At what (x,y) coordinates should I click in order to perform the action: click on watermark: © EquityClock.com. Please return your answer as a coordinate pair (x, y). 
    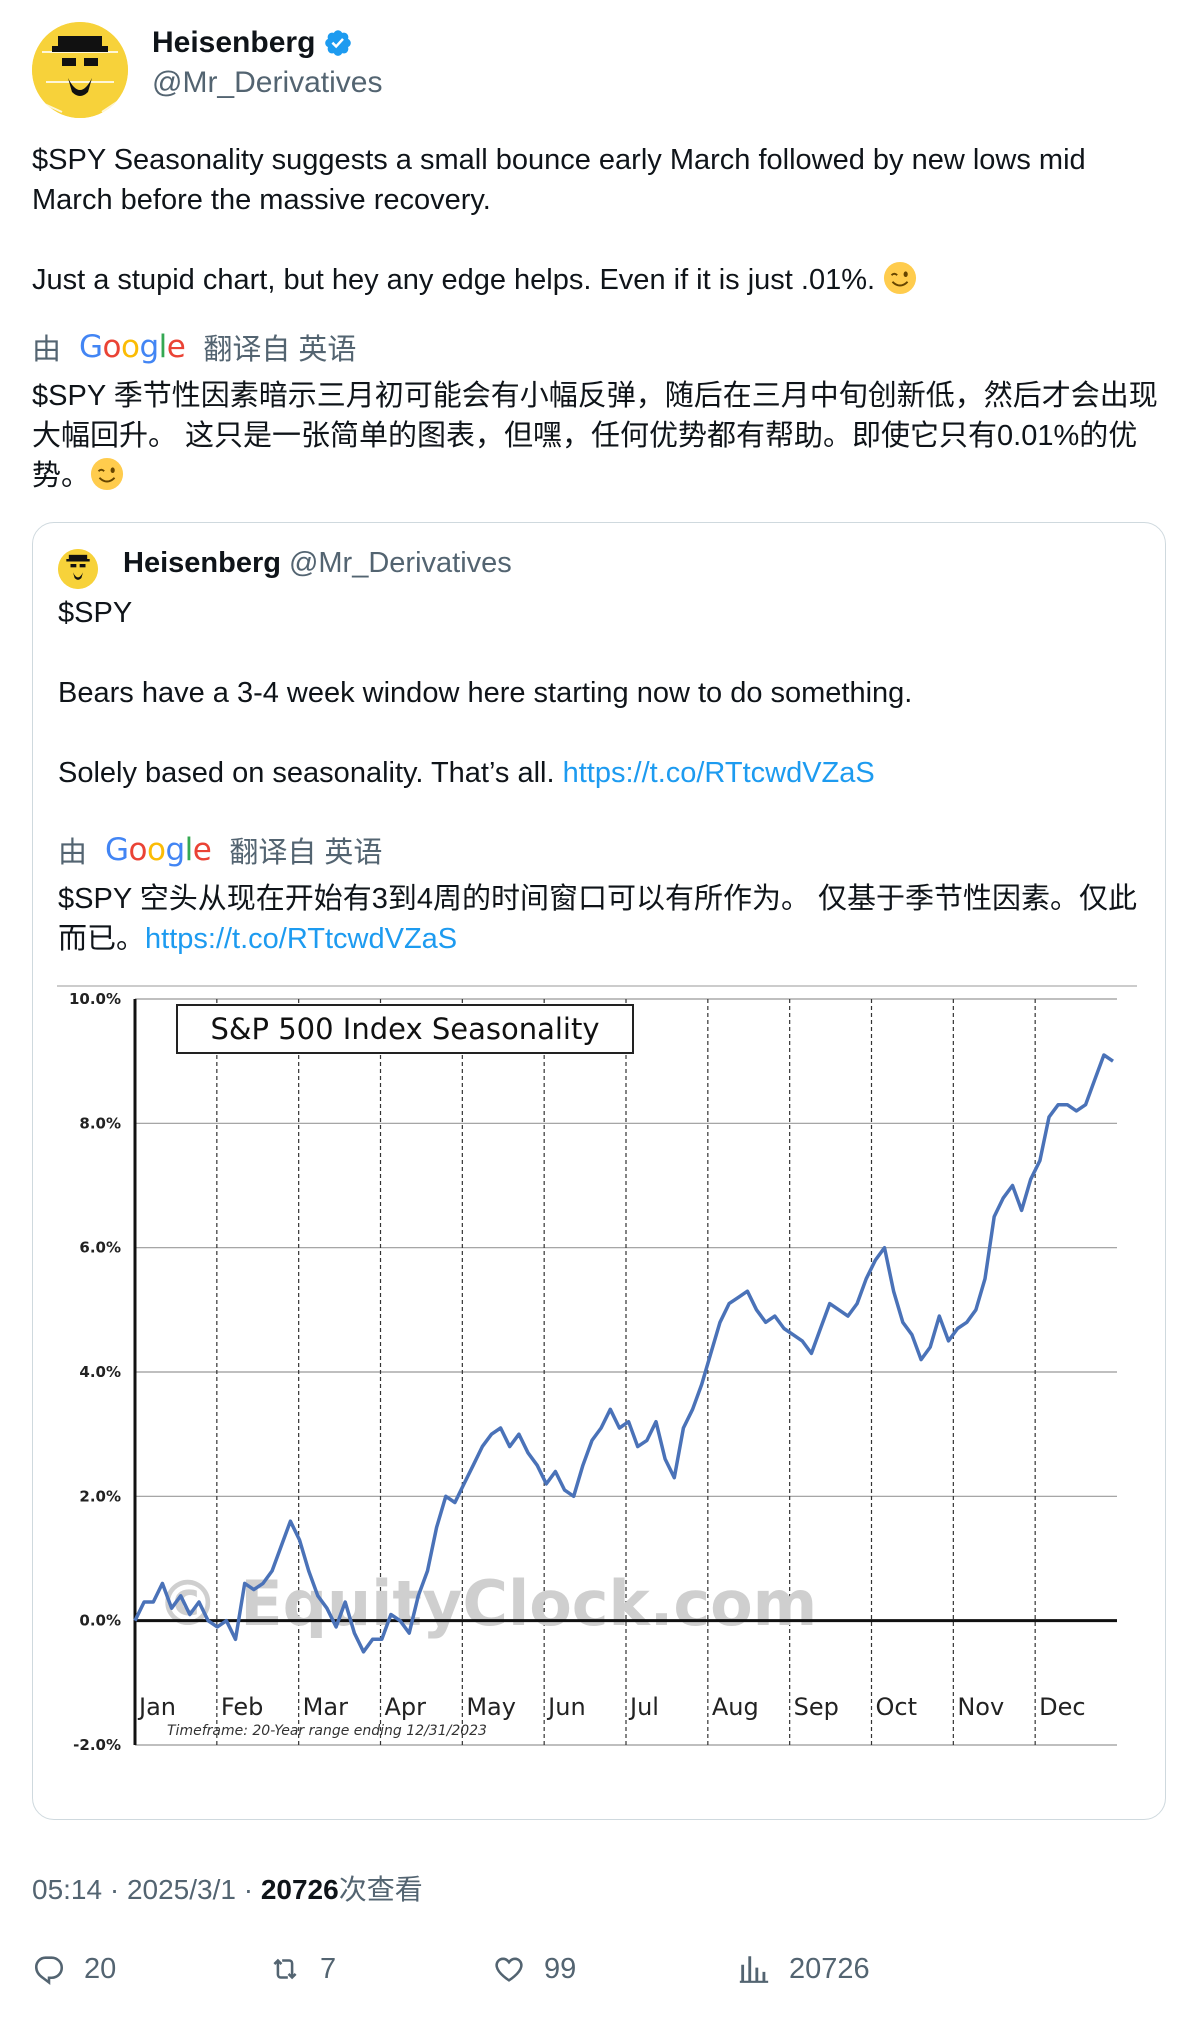
    Looking at the image, I should click on (487, 1603).